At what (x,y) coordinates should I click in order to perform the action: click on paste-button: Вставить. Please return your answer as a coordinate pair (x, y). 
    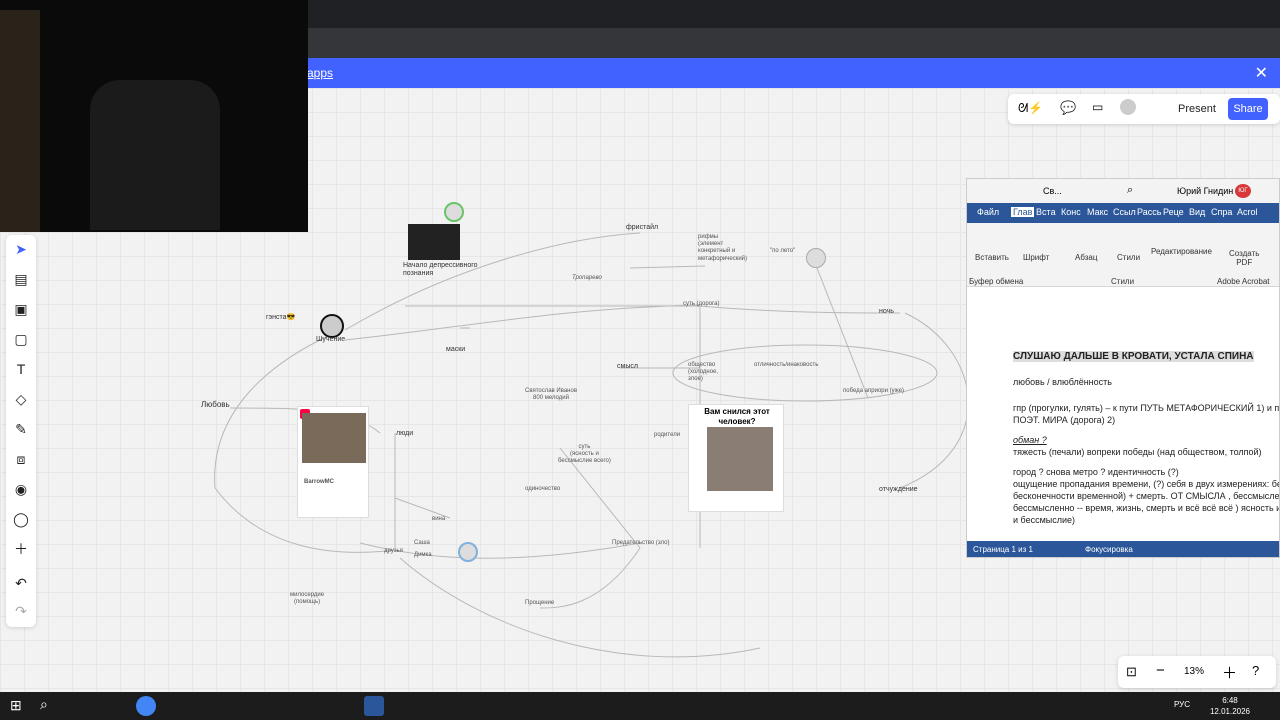
    Looking at the image, I should click on (992, 257).